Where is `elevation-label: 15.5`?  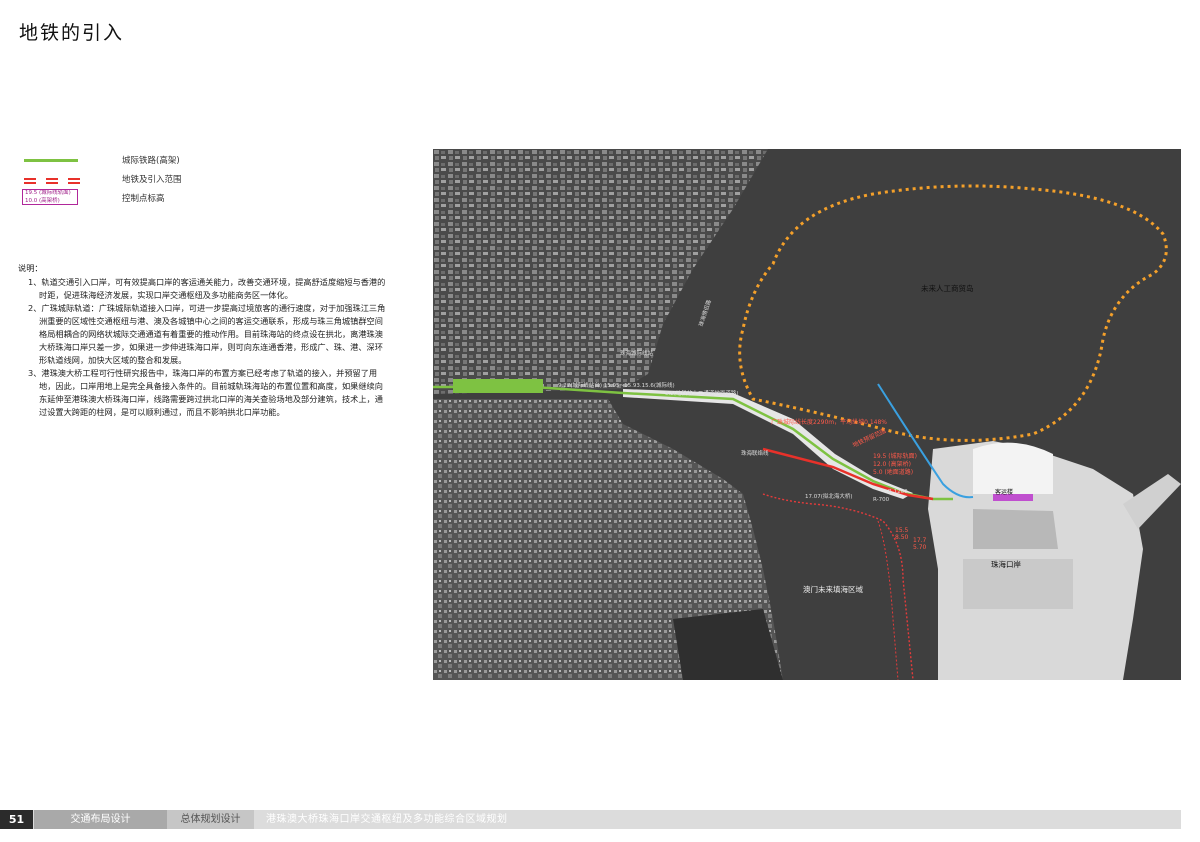
elevation-label: 15.5 is located at coordinates (902, 530).